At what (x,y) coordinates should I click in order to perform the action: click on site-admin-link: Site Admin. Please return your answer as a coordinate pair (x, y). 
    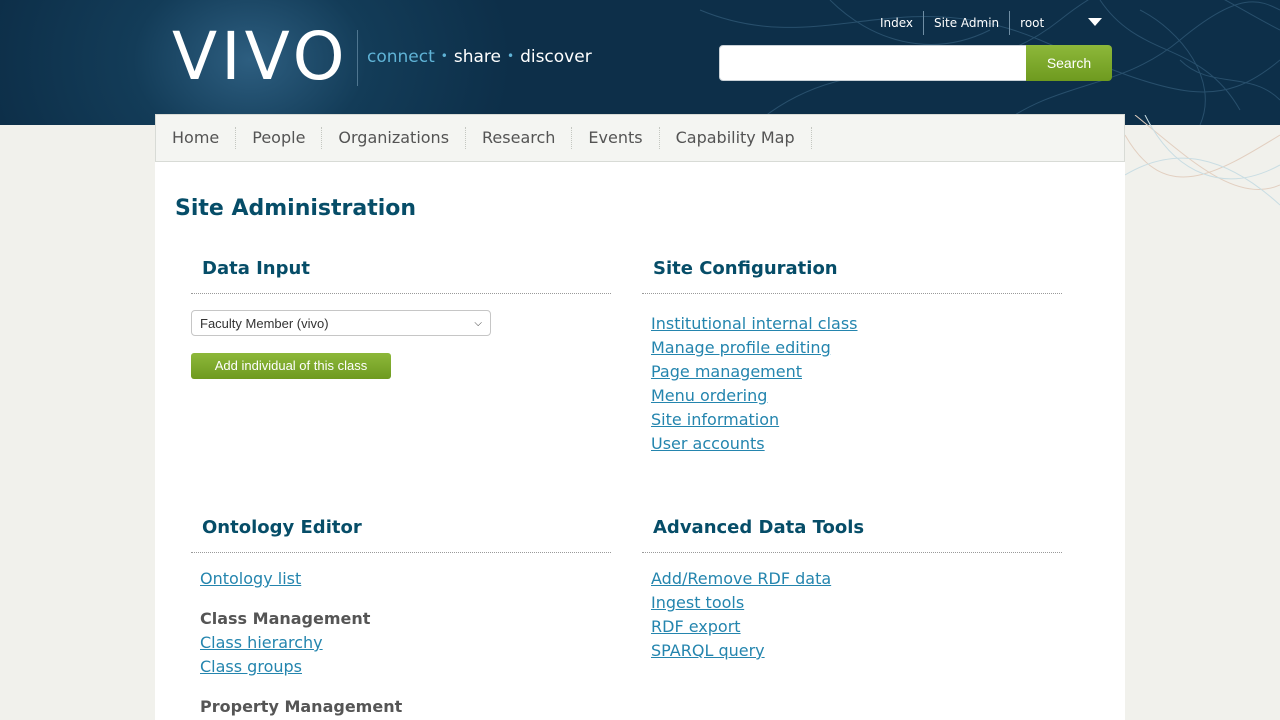
    Looking at the image, I should click on (967, 23).